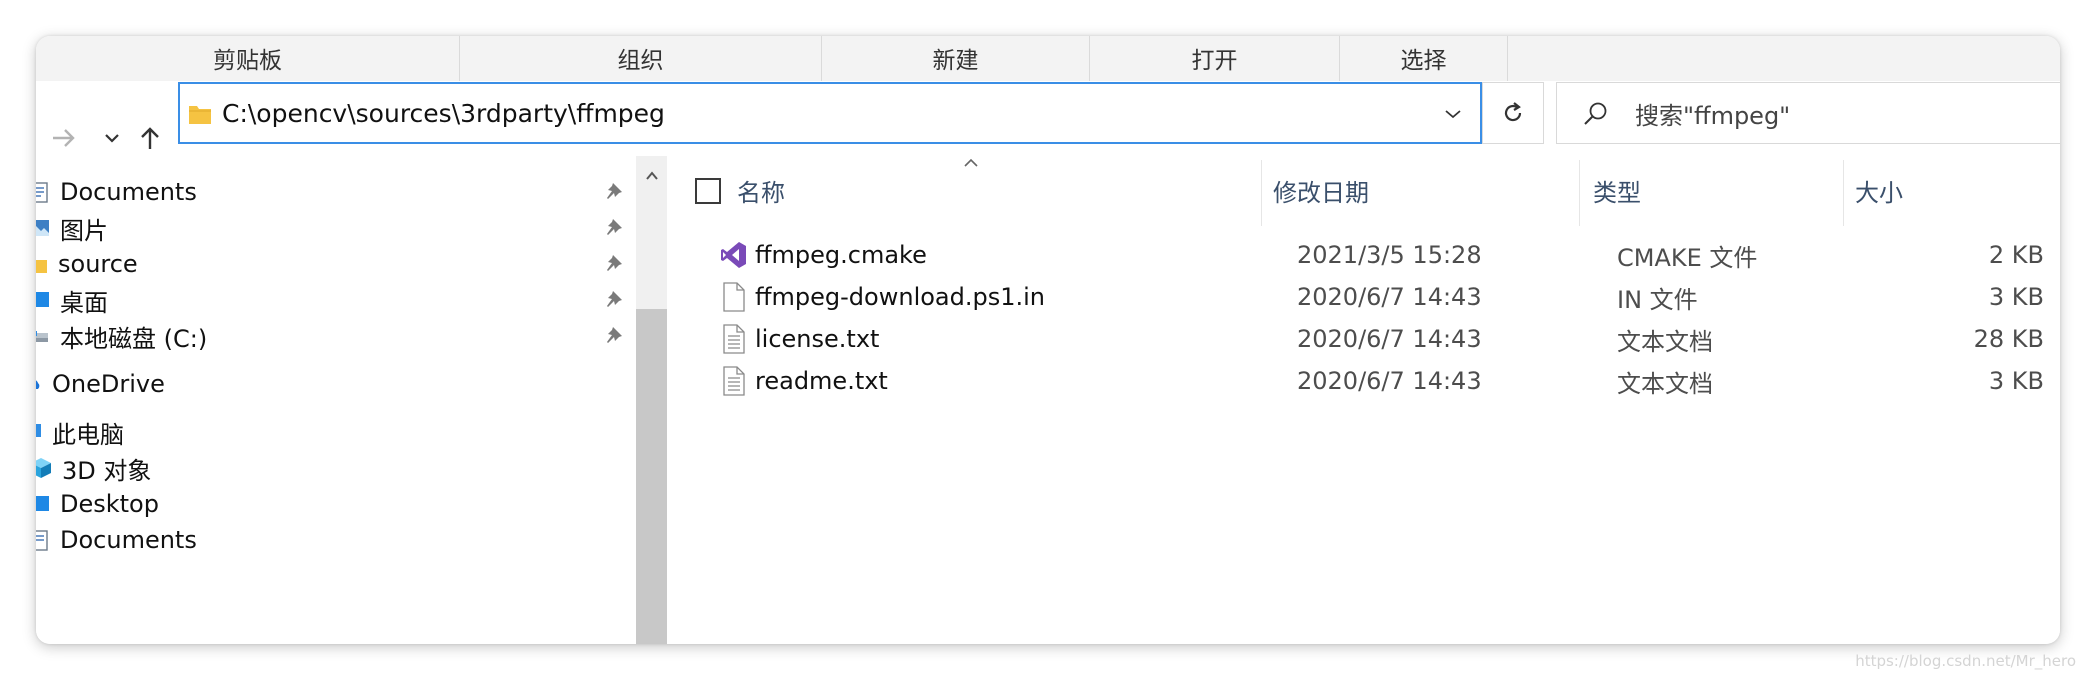 Image resolution: width=2096 pixels, height=680 pixels. I want to click on arrow-up-icon, so click(150, 138).